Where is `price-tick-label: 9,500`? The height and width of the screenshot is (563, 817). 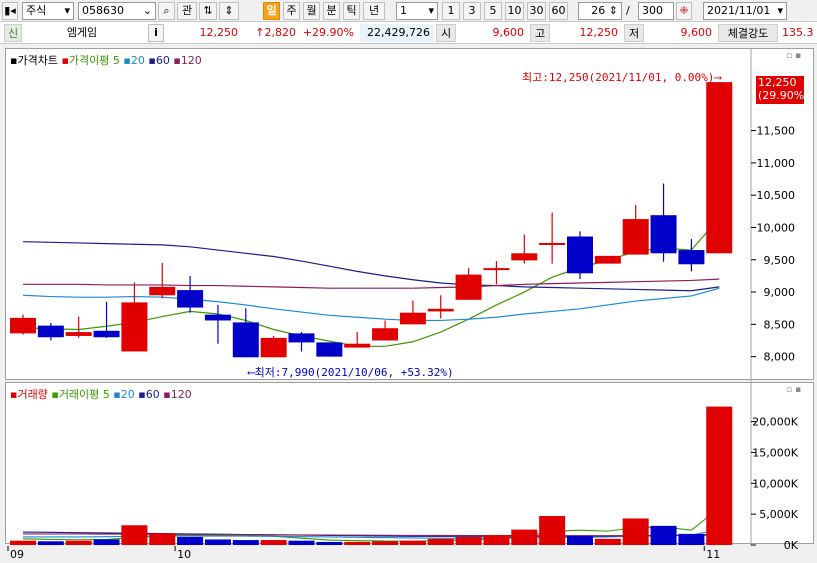 price-tick-label: 9,500 is located at coordinates (780, 260).